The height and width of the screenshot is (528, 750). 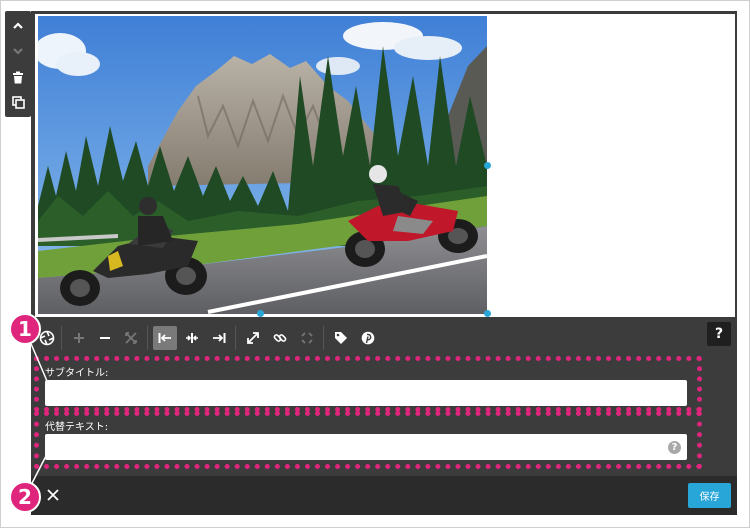 What do you see at coordinates (25, 329) in the screenshot?
I see `annotation-badge-1: 1` at bounding box center [25, 329].